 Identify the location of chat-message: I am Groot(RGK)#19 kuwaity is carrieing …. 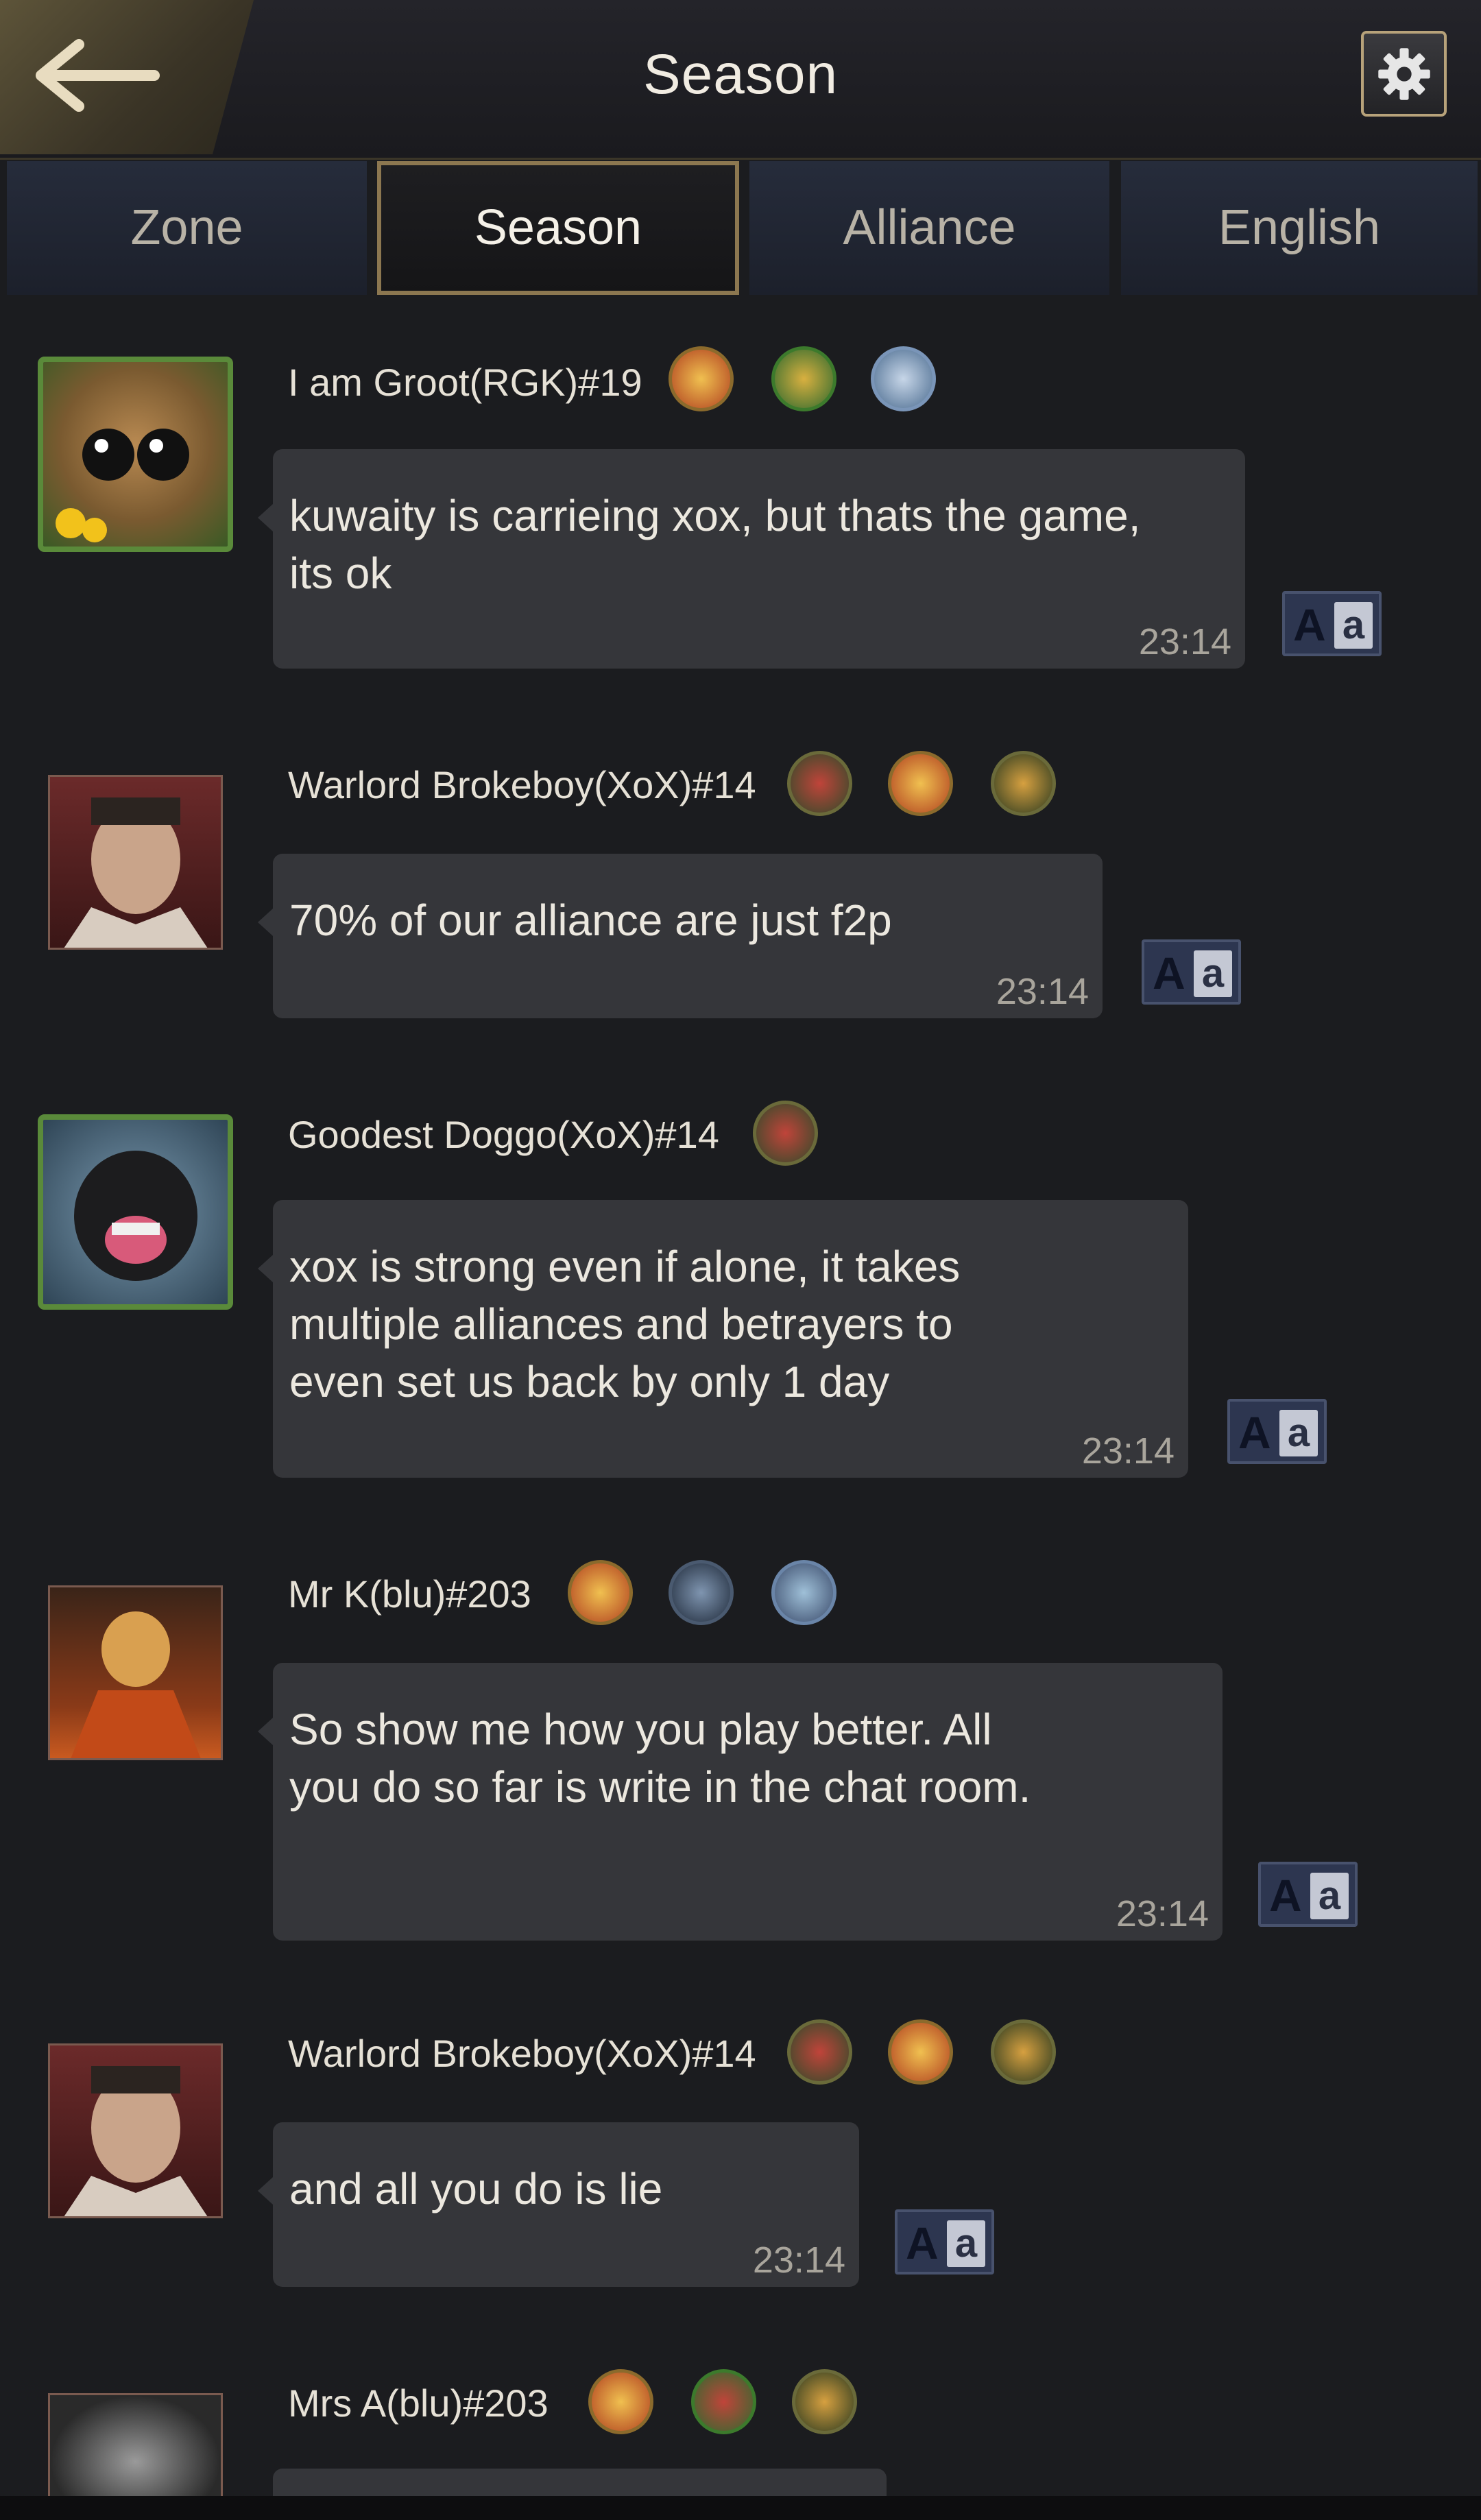
(740, 507).